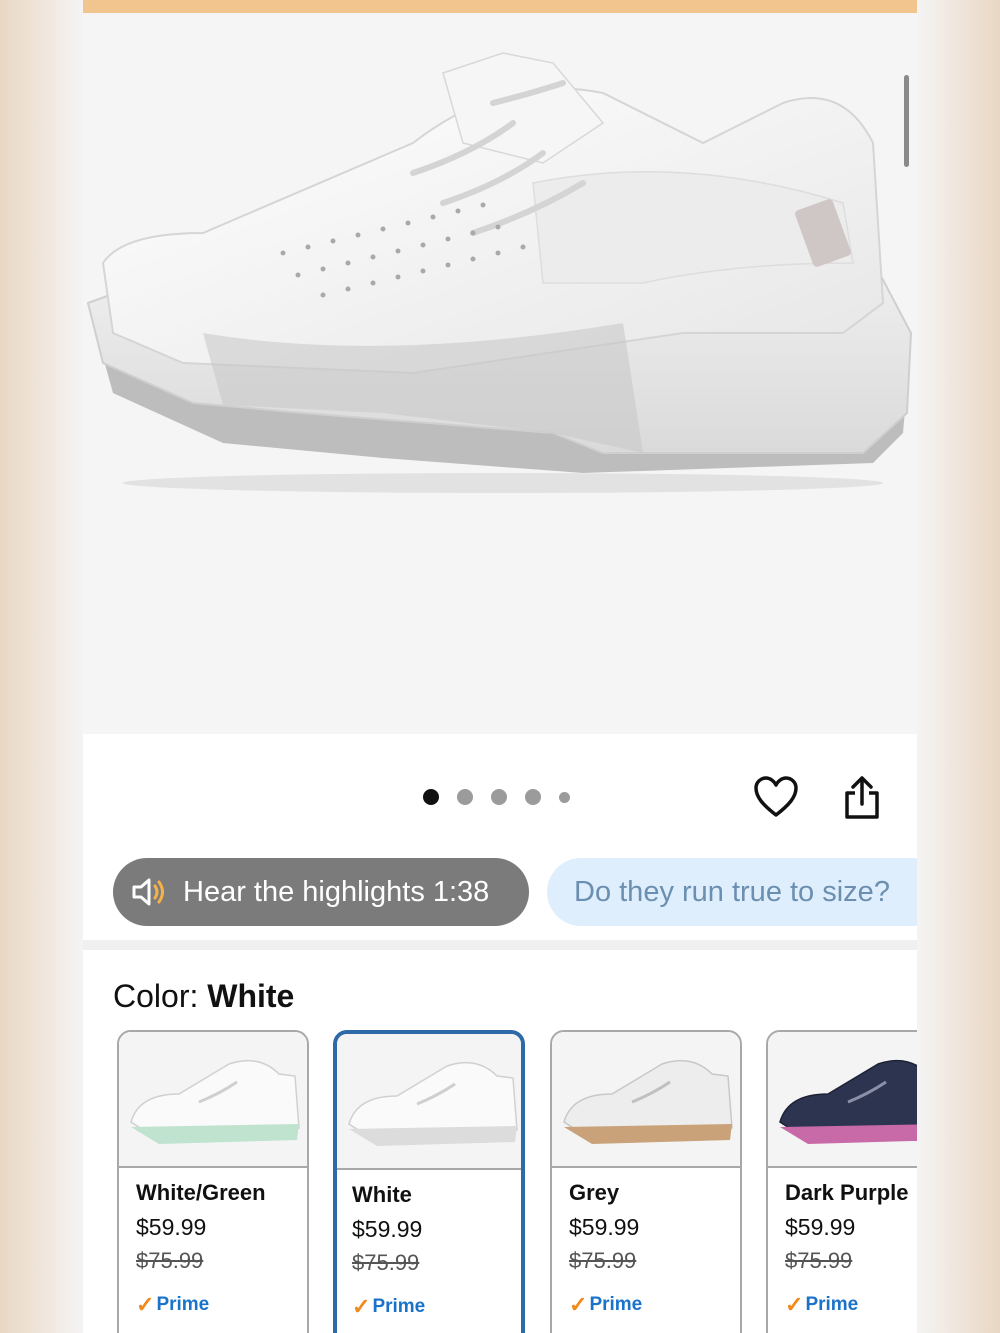  I want to click on swatch-name: White/Green, so click(201, 1192).